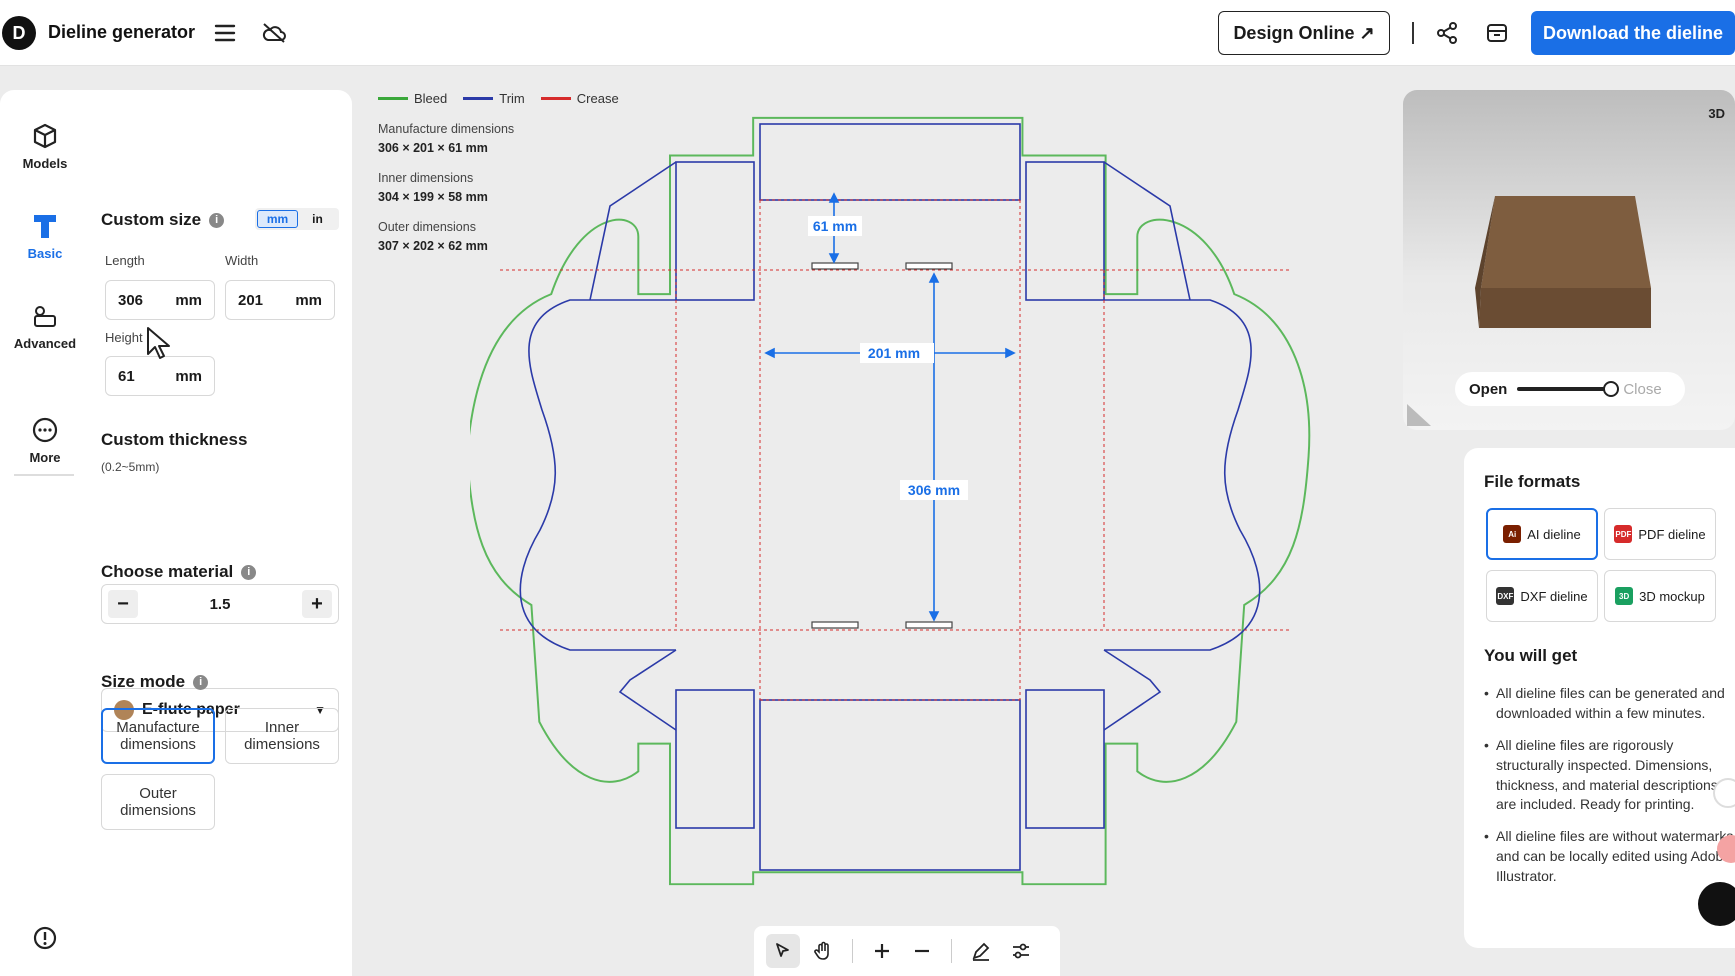 The image size is (1735, 976). I want to click on hand-icon, so click(823, 951).